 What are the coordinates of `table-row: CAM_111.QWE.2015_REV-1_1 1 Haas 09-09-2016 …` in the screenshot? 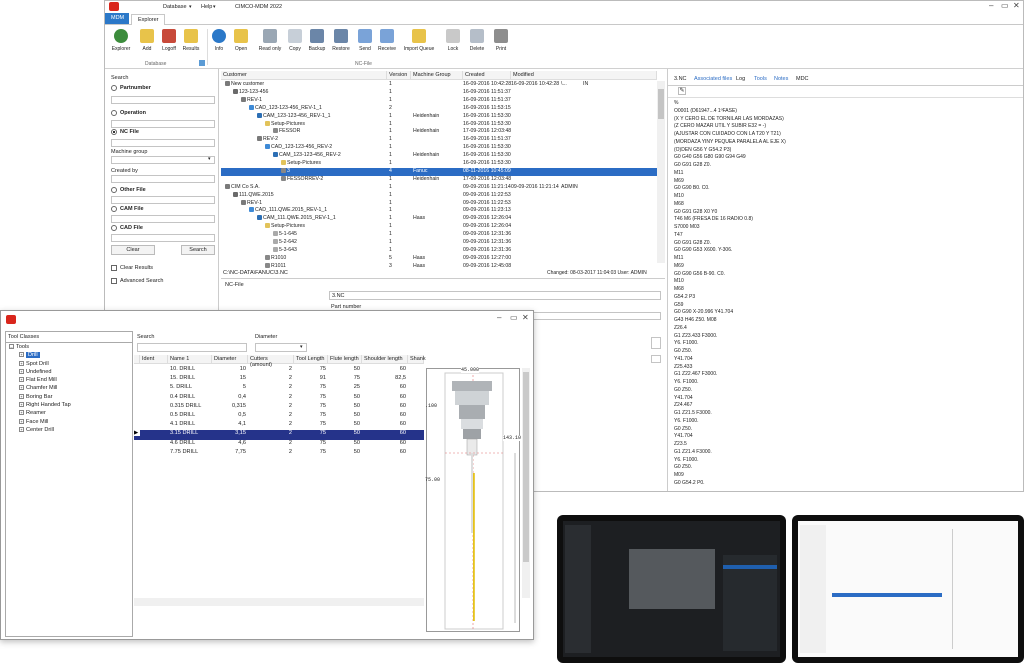 It's located at (439, 219).